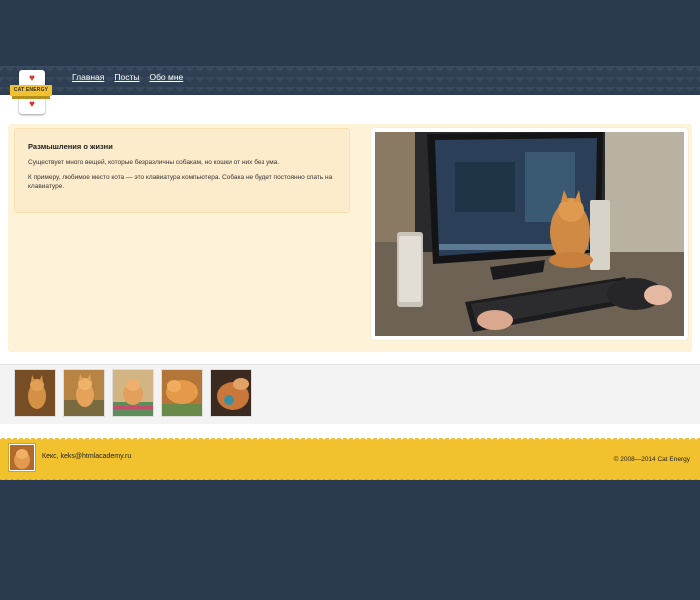 This screenshot has width=700, height=600. I want to click on footer-zigzag-edge, so click(350, 438).